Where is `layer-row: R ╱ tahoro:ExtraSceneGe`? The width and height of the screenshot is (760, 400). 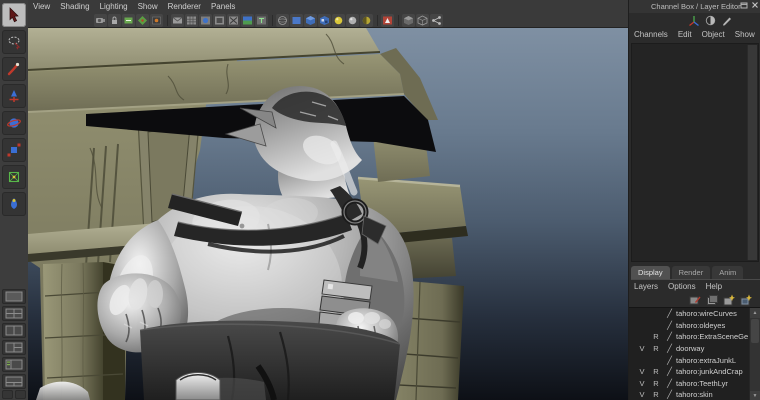 layer-row: R ╱ tahoro:ExtraSceneGe is located at coordinates (689, 337).